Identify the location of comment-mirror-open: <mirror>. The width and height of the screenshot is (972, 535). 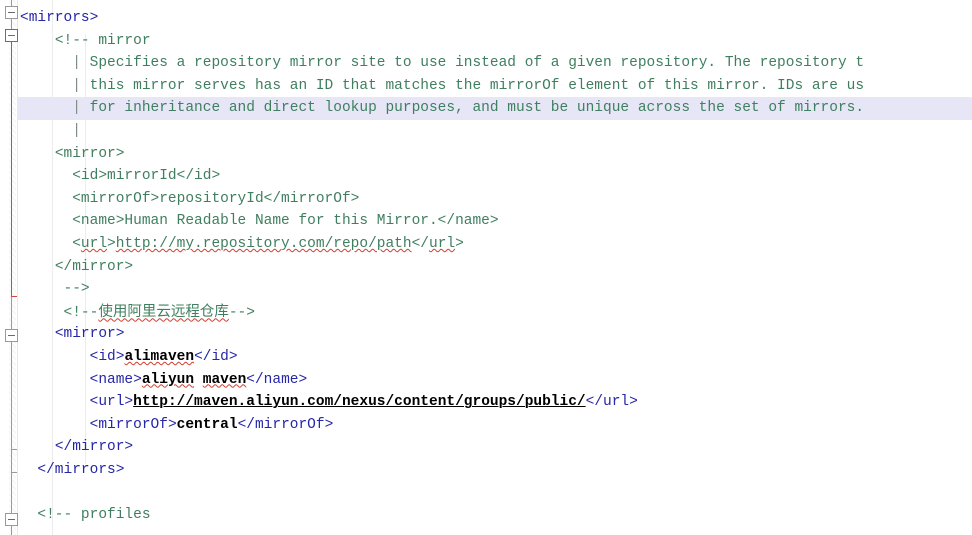
(89, 153).